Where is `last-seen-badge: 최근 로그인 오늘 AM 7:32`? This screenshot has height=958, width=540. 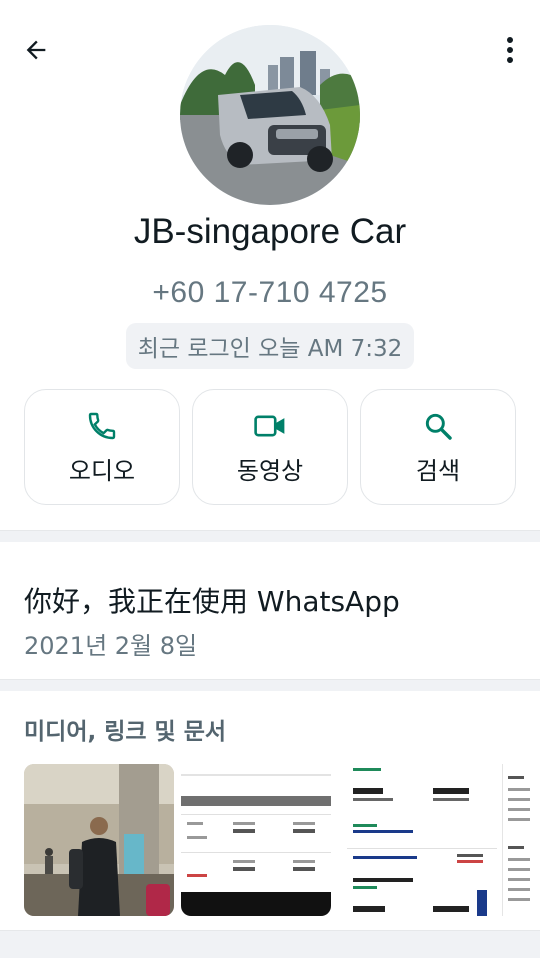
last-seen-badge: 최근 로그인 오늘 AM 7:32 is located at coordinates (270, 346).